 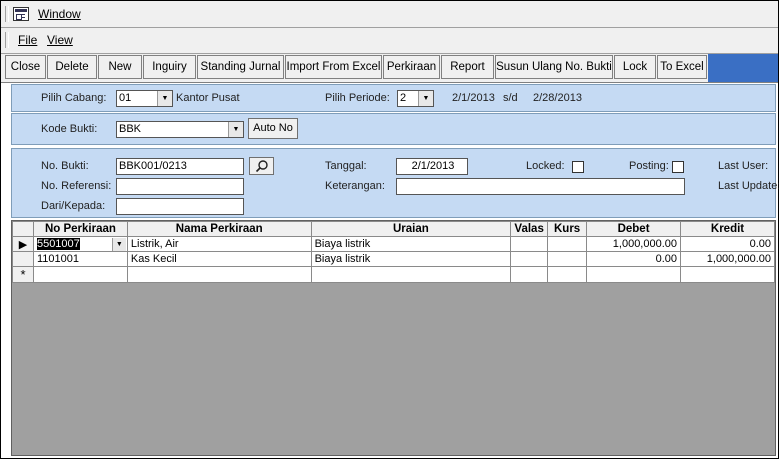 What do you see at coordinates (411, 229) in the screenshot?
I see `column-header: Uraian` at bounding box center [411, 229].